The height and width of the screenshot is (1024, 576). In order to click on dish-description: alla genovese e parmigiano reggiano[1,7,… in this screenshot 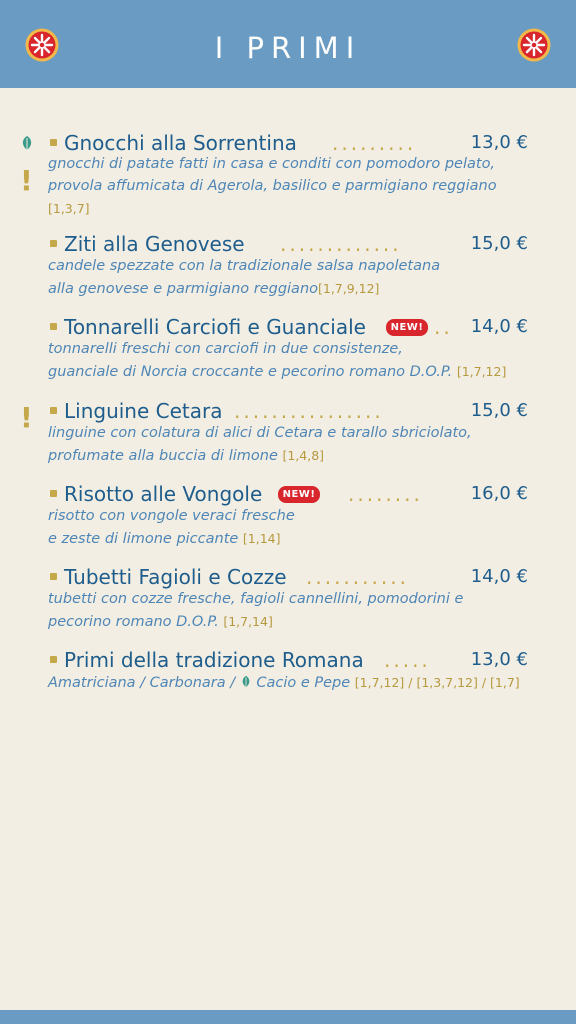, I will do `click(214, 289)`.